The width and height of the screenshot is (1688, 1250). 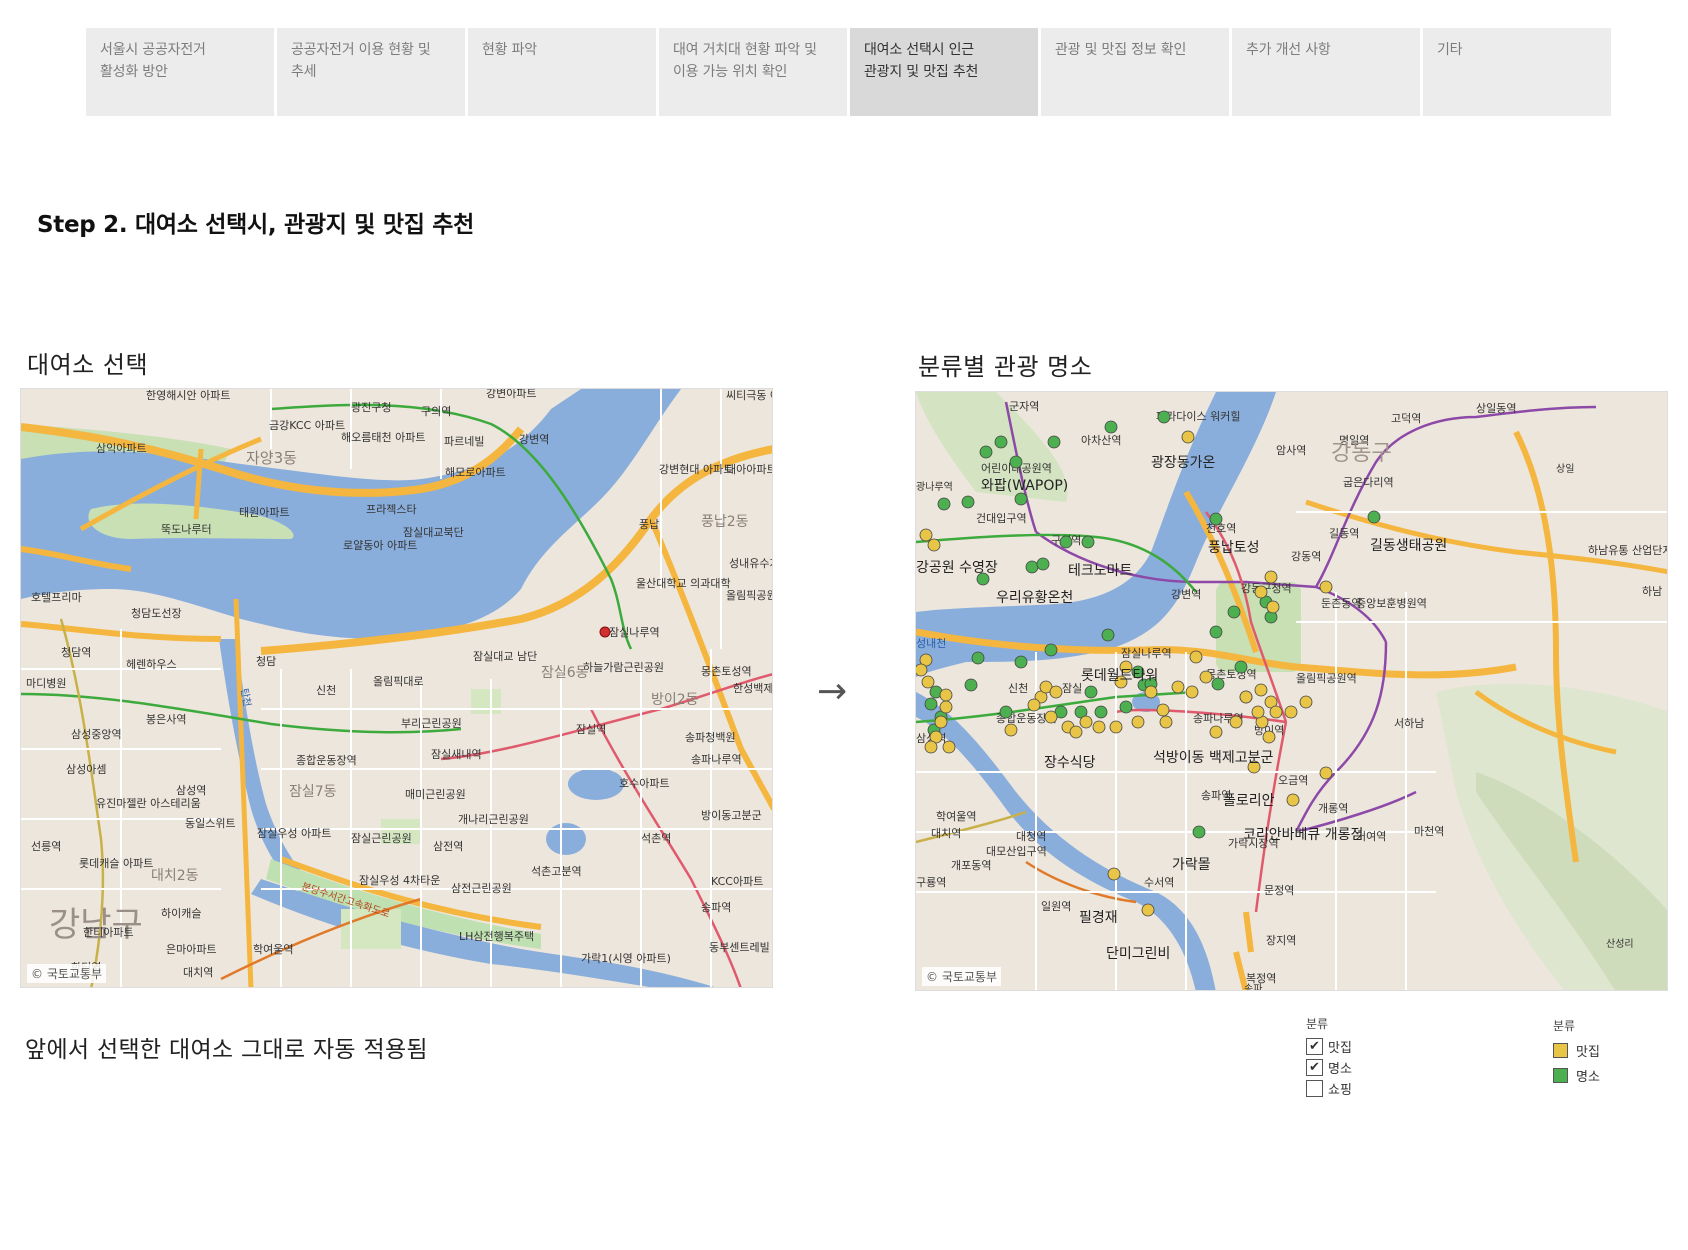 I want to click on map-label: 매미근린공원, so click(x=435, y=794).